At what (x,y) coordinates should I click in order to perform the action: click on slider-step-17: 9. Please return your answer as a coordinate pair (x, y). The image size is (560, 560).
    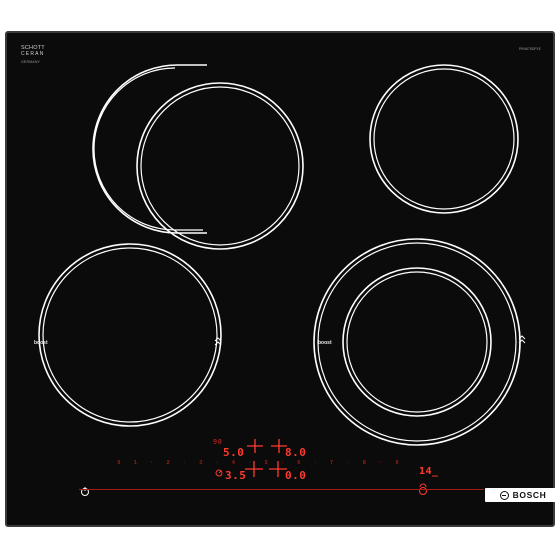
    Looking at the image, I should click on (397, 463).